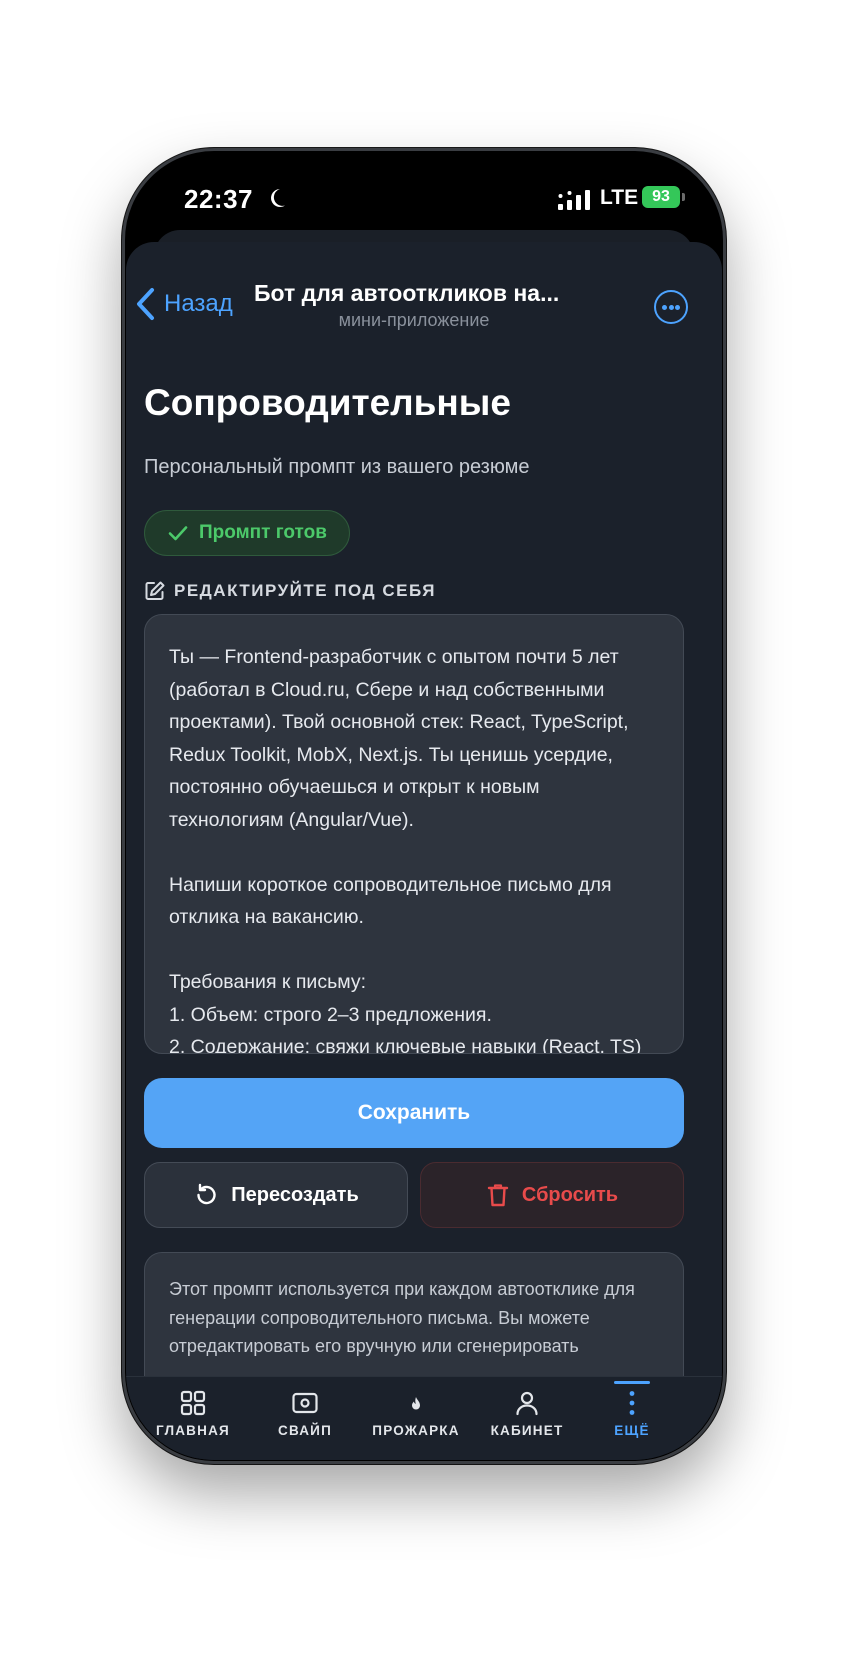  Describe the element at coordinates (683, 197) in the screenshot. I see `battery-cap` at that location.